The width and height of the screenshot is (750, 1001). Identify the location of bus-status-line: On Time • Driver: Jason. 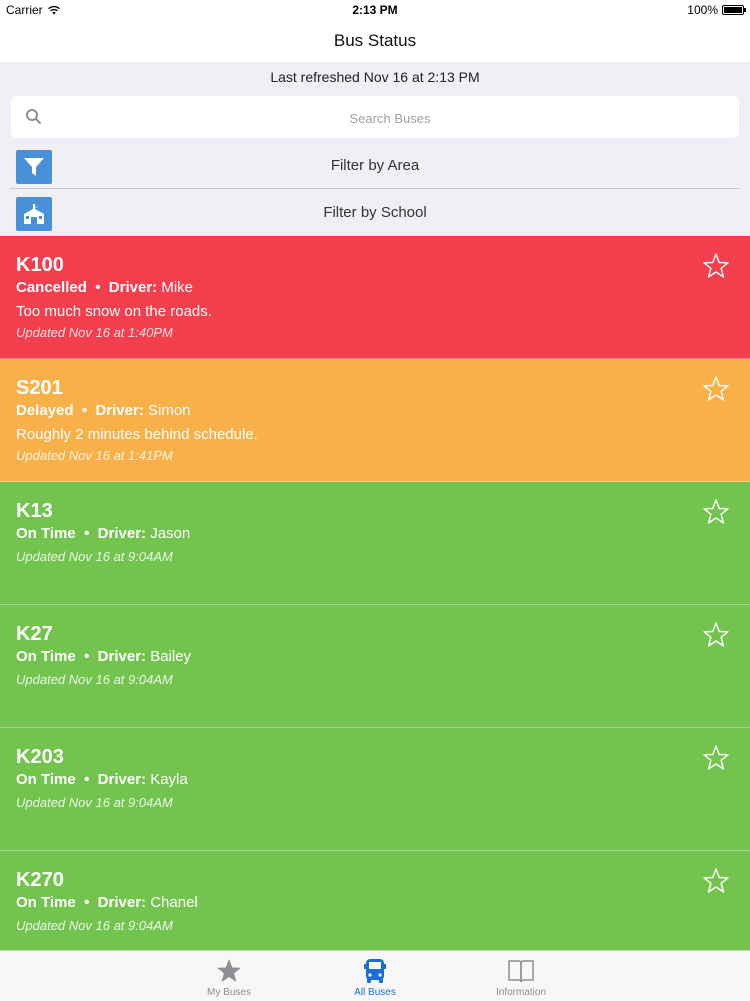
(103, 533).